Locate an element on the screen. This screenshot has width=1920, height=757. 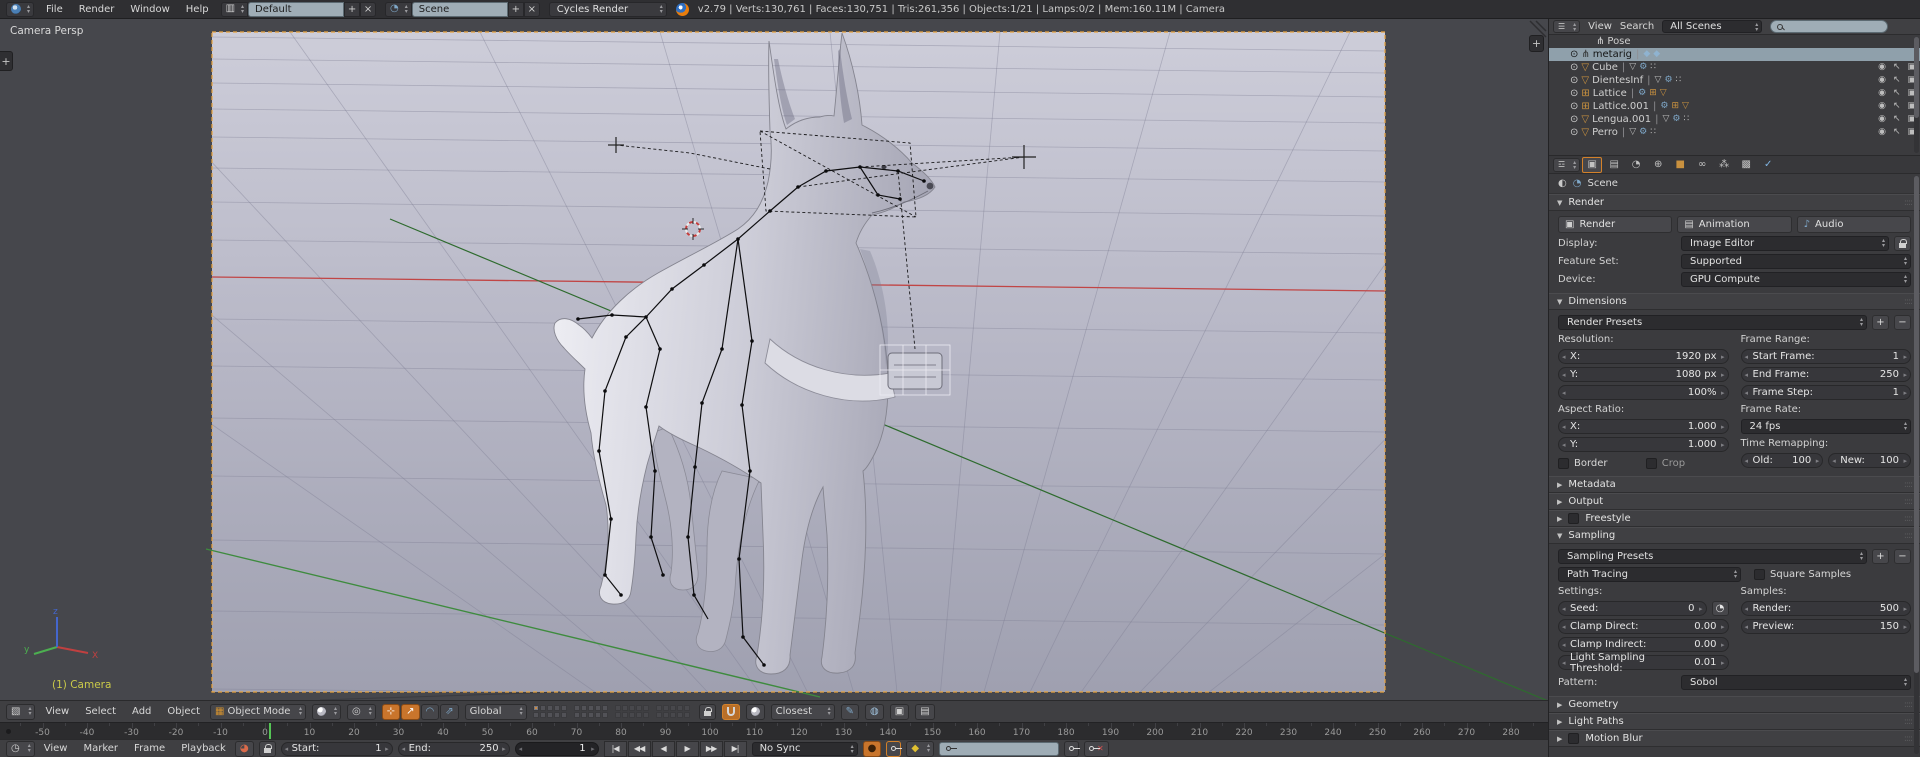
snap-target-dropdown: Closest is located at coordinates (802, 711).